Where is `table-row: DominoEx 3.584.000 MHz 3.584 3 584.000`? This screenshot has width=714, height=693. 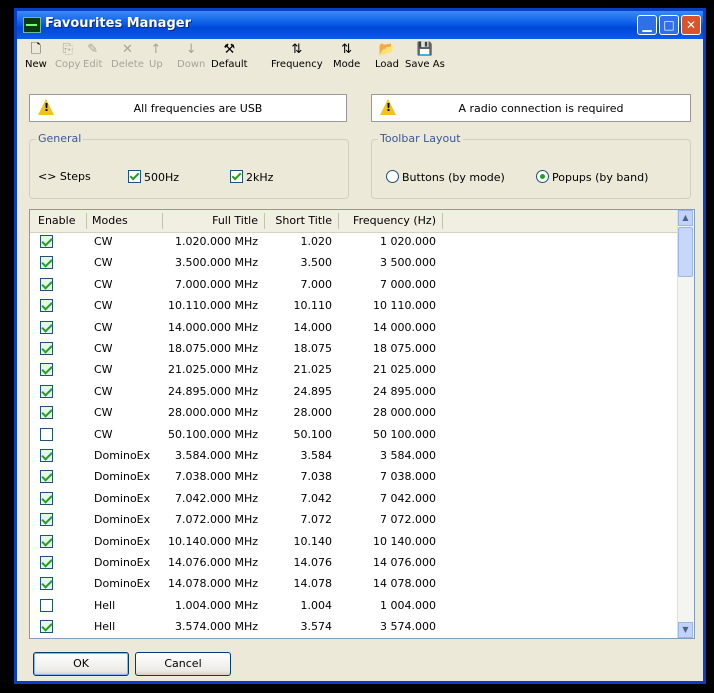
table-row: DominoEx 3.584.000 MHz 3.584 3 584.000 is located at coordinates (354, 456).